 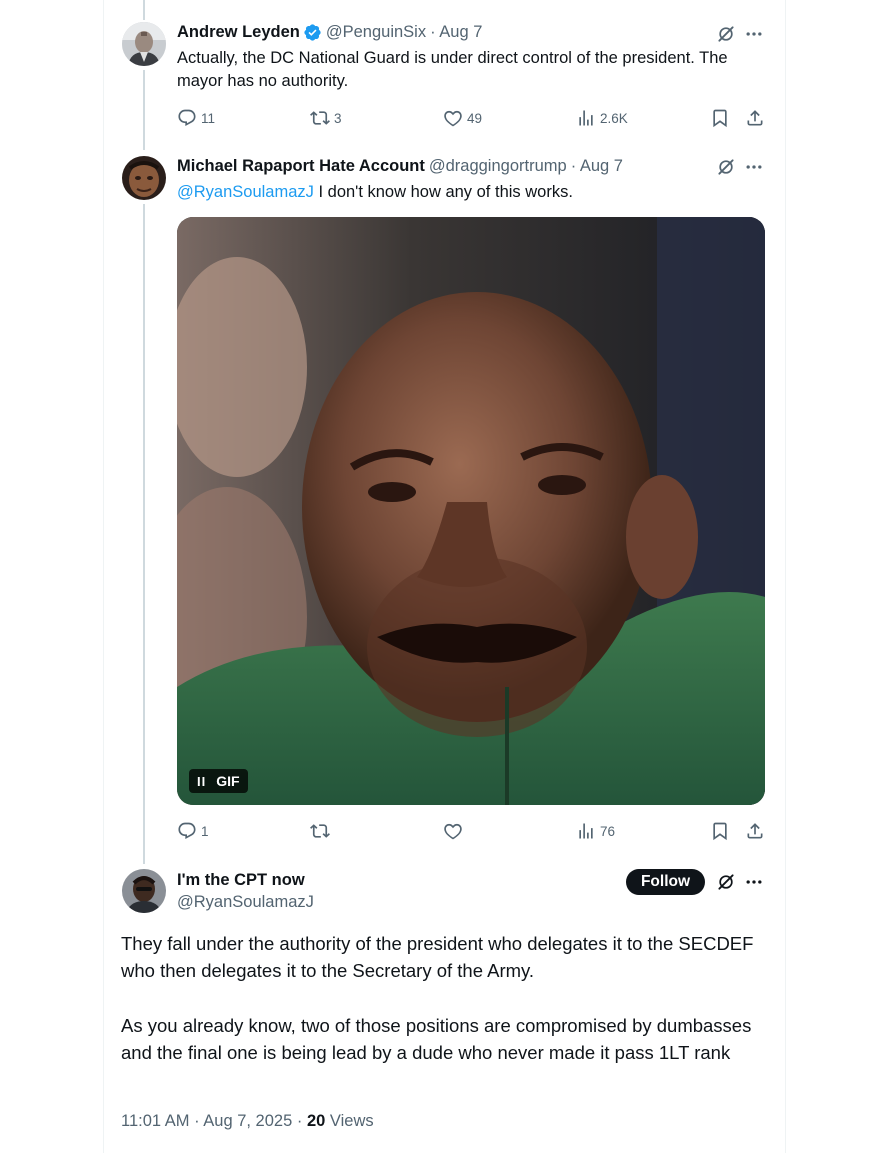 What do you see at coordinates (245, 192) in the screenshot?
I see `mention-link: @RyanSoulamazJ` at bounding box center [245, 192].